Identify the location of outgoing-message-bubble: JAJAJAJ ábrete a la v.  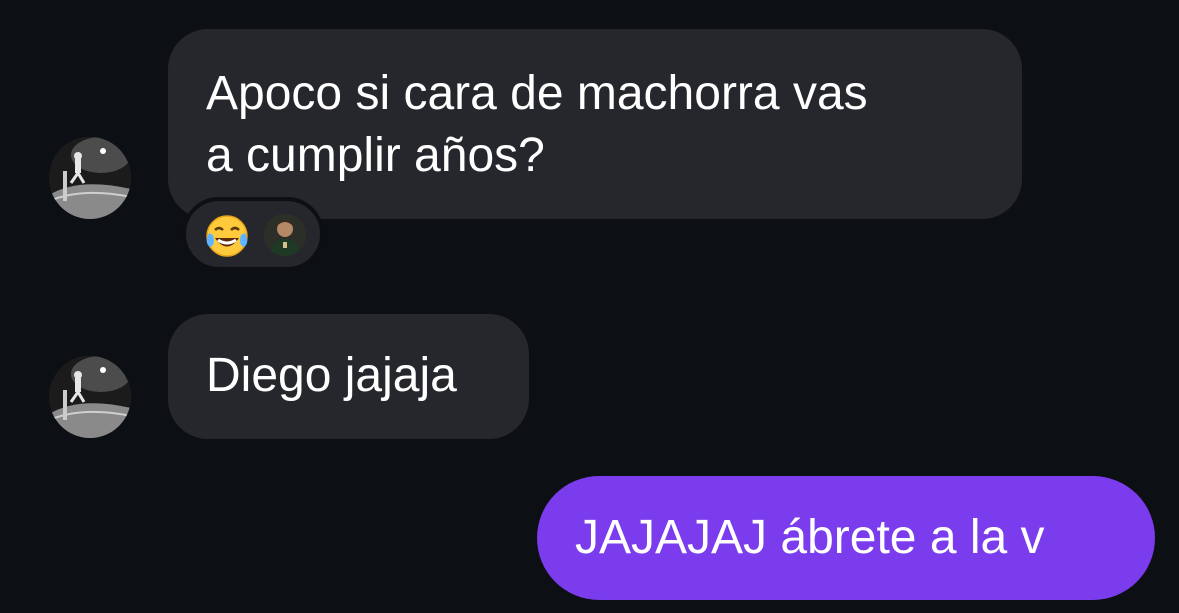
(846, 538).